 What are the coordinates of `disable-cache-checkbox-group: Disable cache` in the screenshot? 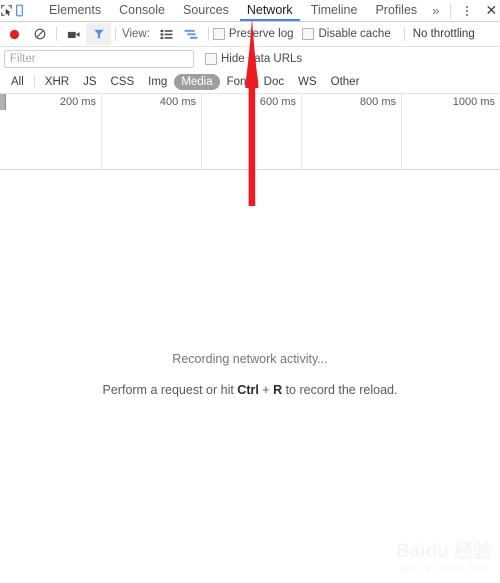 It's located at (346, 34).